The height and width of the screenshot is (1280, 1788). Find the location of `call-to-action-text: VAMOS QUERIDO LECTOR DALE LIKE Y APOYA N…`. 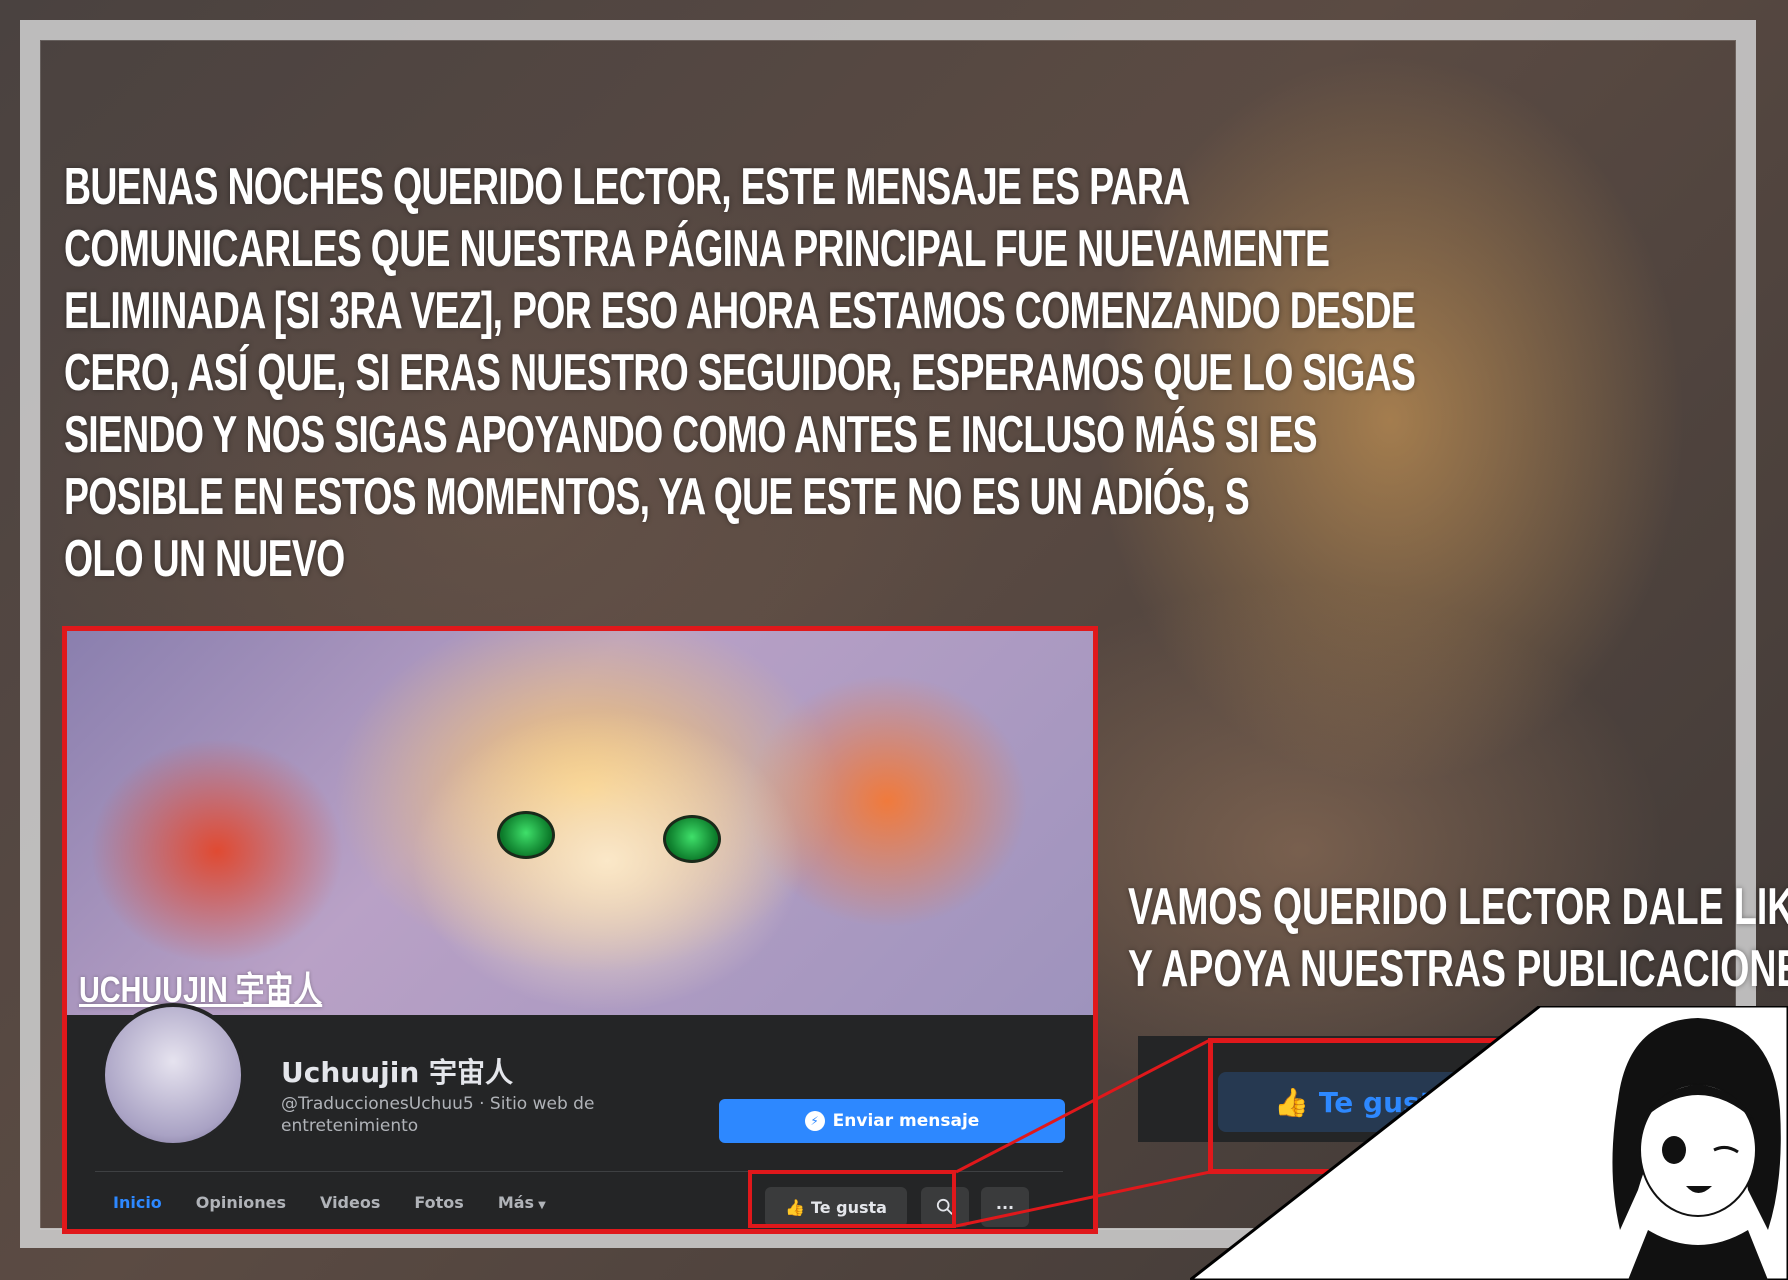

call-to-action-text: VAMOS QUERIDO LECTOR DALE LIKE Y APOYA N… is located at coordinates (1458, 938).